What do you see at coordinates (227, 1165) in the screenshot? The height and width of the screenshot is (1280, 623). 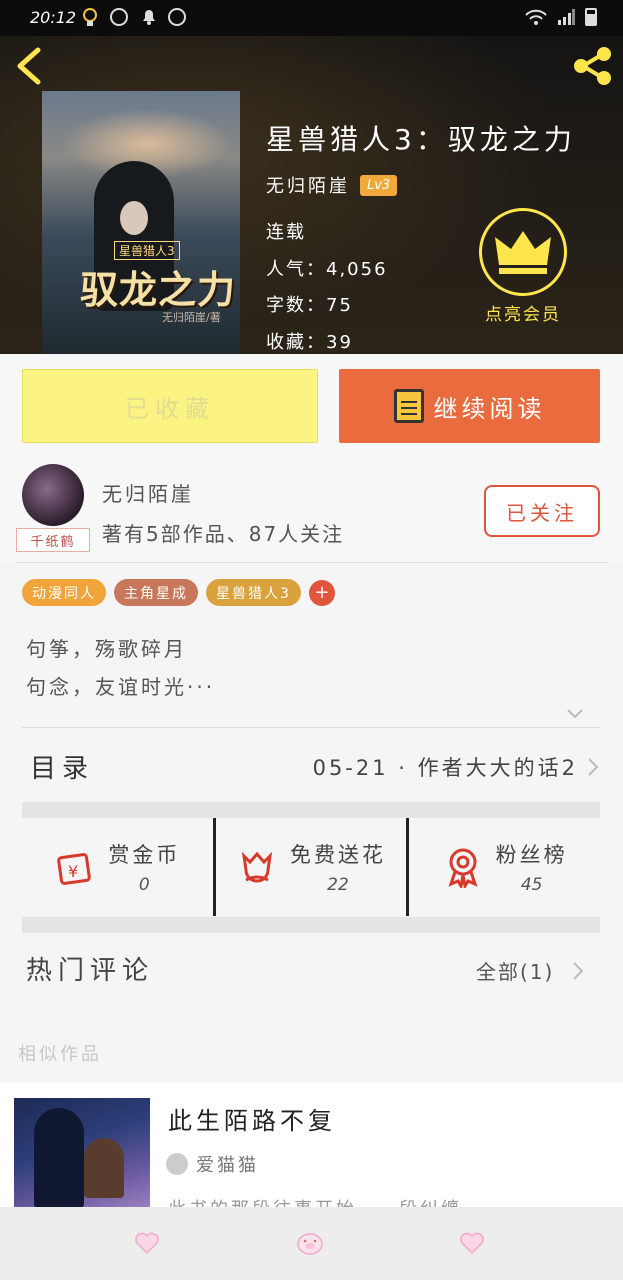 I see `similar-book-author: 爱猫猫` at bounding box center [227, 1165].